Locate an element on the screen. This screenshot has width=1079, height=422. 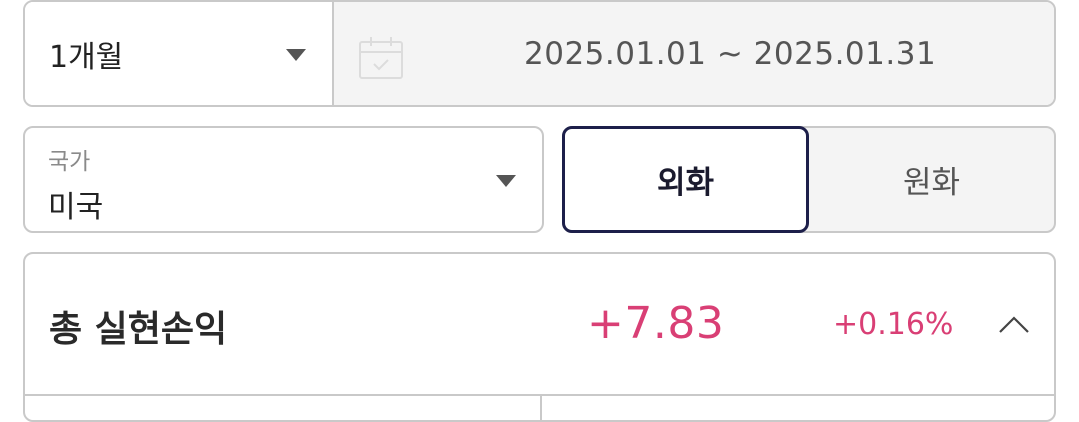
summary-title: 총 실현손익 is located at coordinates (138, 329).